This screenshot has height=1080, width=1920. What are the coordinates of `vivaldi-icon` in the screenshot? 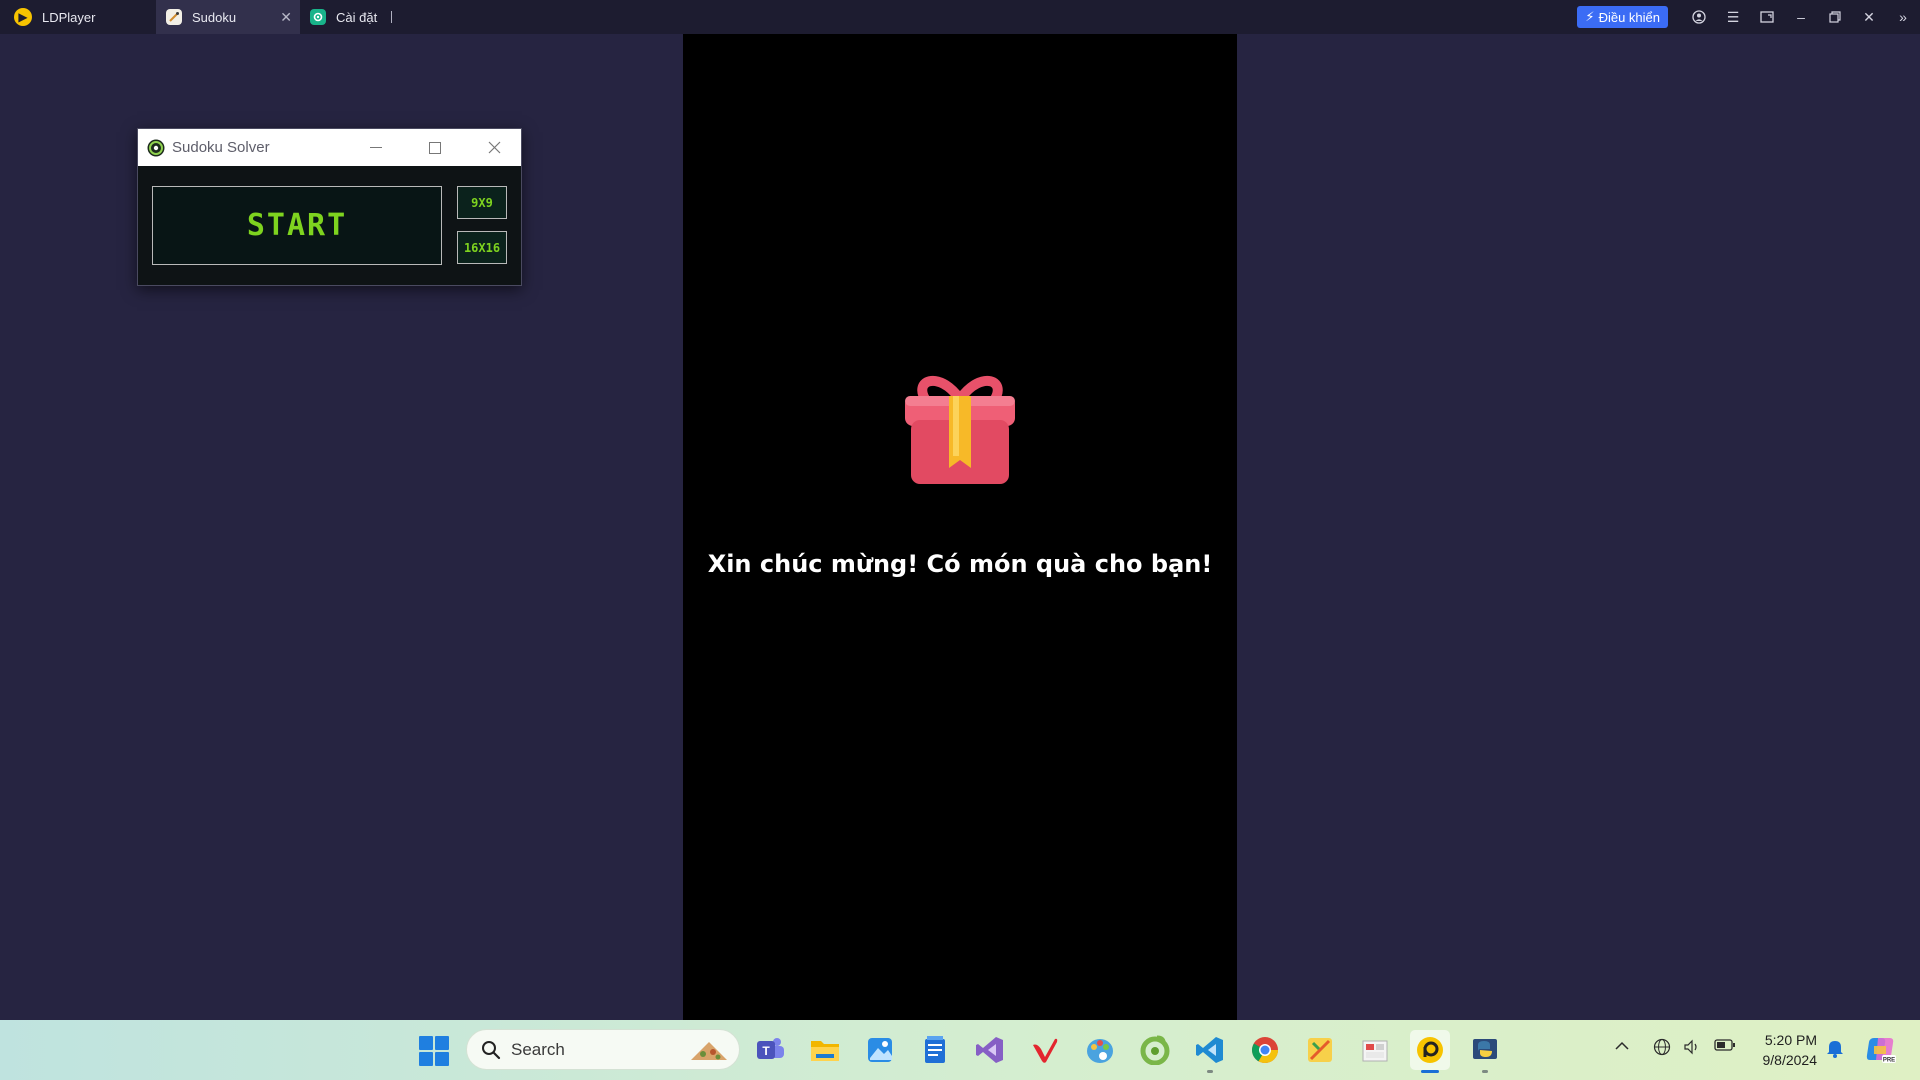 It's located at (1045, 1050).